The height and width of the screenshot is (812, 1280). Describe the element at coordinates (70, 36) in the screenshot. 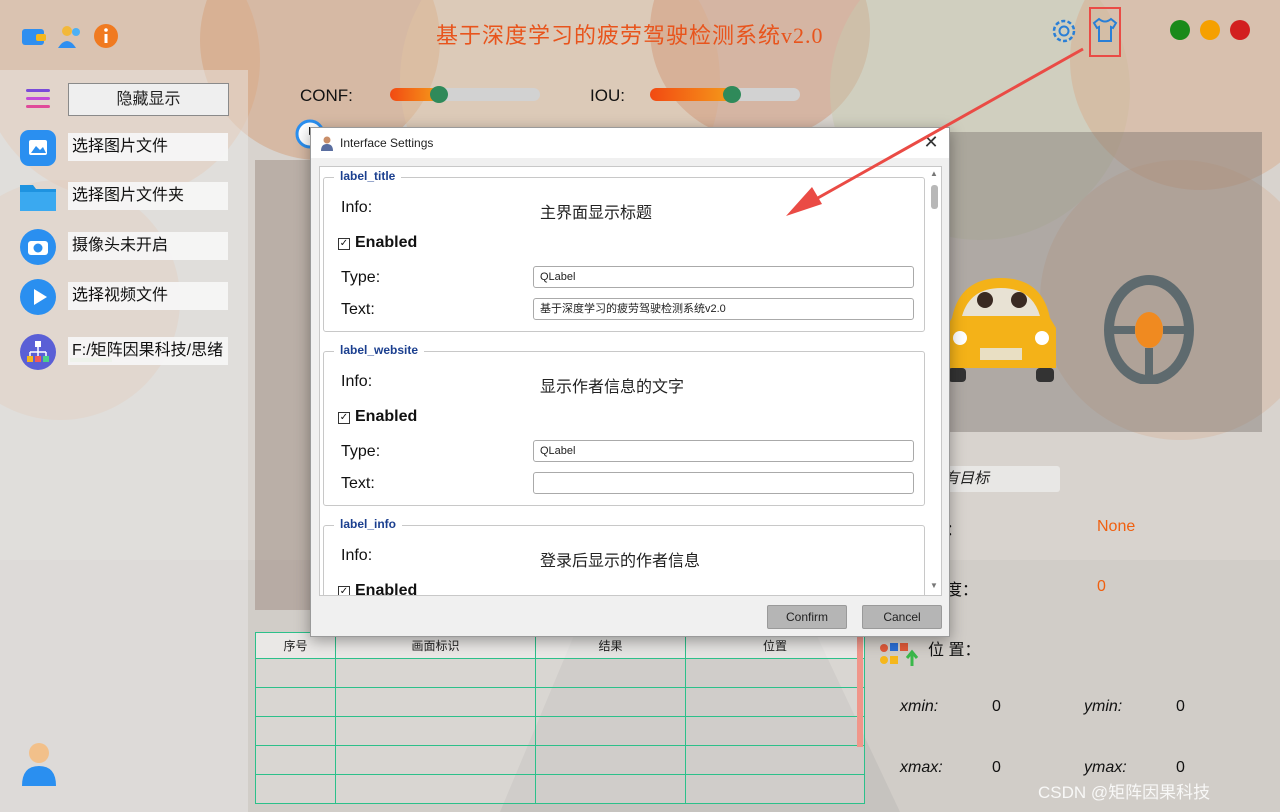

I see `users-icon` at that location.